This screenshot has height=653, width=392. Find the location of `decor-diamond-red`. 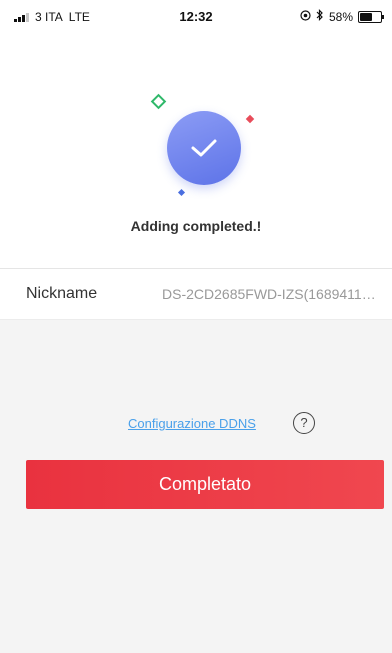

decor-diamond-red is located at coordinates (250, 119).